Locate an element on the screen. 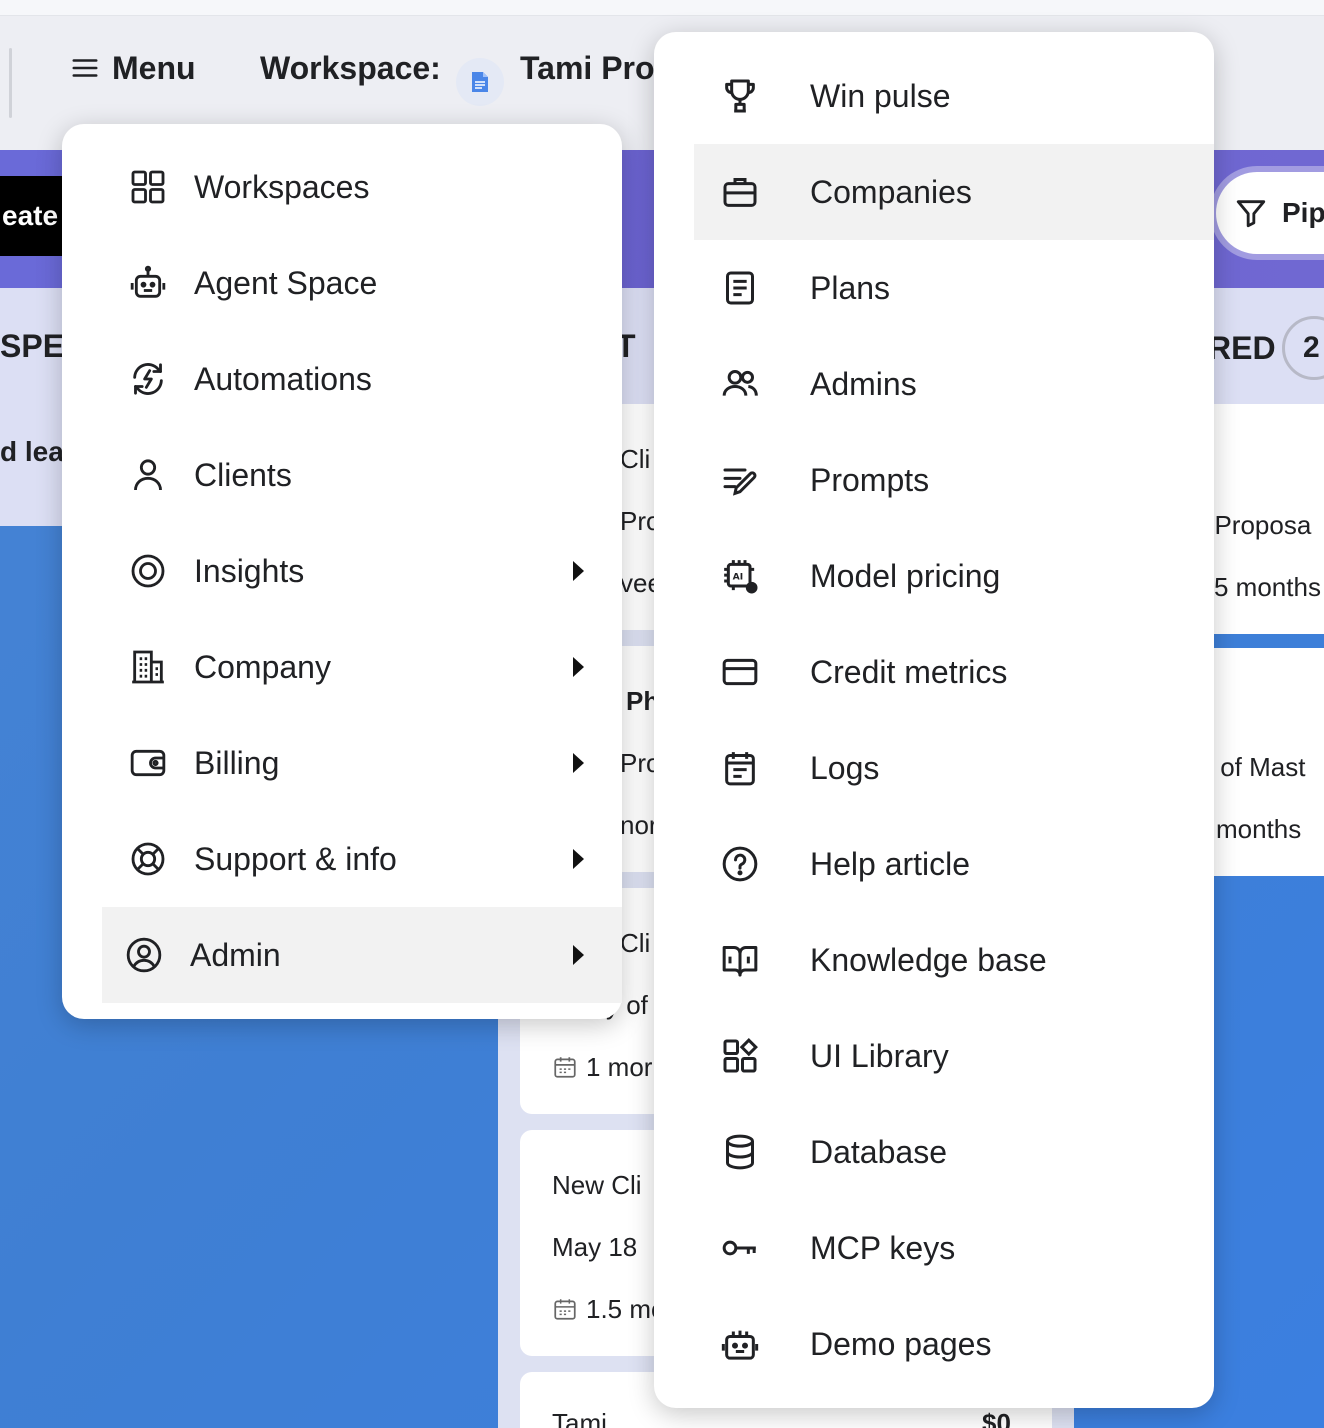  admin-item-label: Admins is located at coordinates (863, 384).